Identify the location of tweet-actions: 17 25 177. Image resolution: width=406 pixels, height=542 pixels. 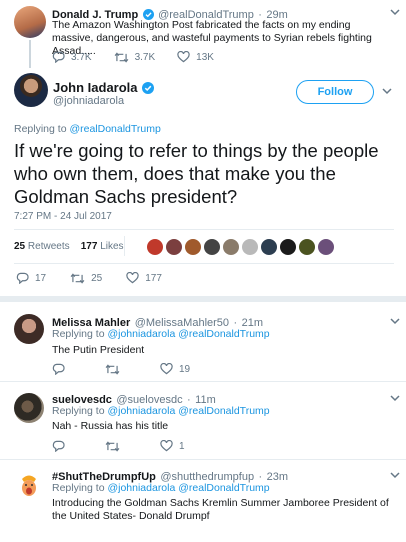
(89, 278).